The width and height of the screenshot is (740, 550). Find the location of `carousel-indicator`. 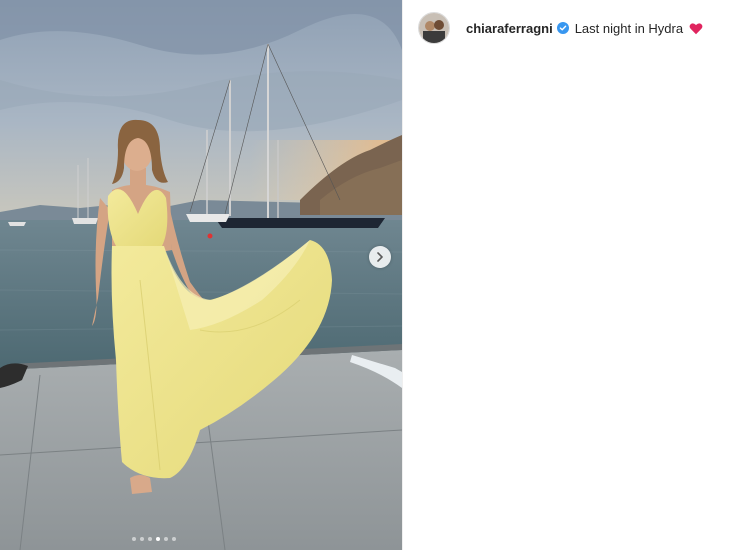

carousel-indicator is located at coordinates (154, 539).